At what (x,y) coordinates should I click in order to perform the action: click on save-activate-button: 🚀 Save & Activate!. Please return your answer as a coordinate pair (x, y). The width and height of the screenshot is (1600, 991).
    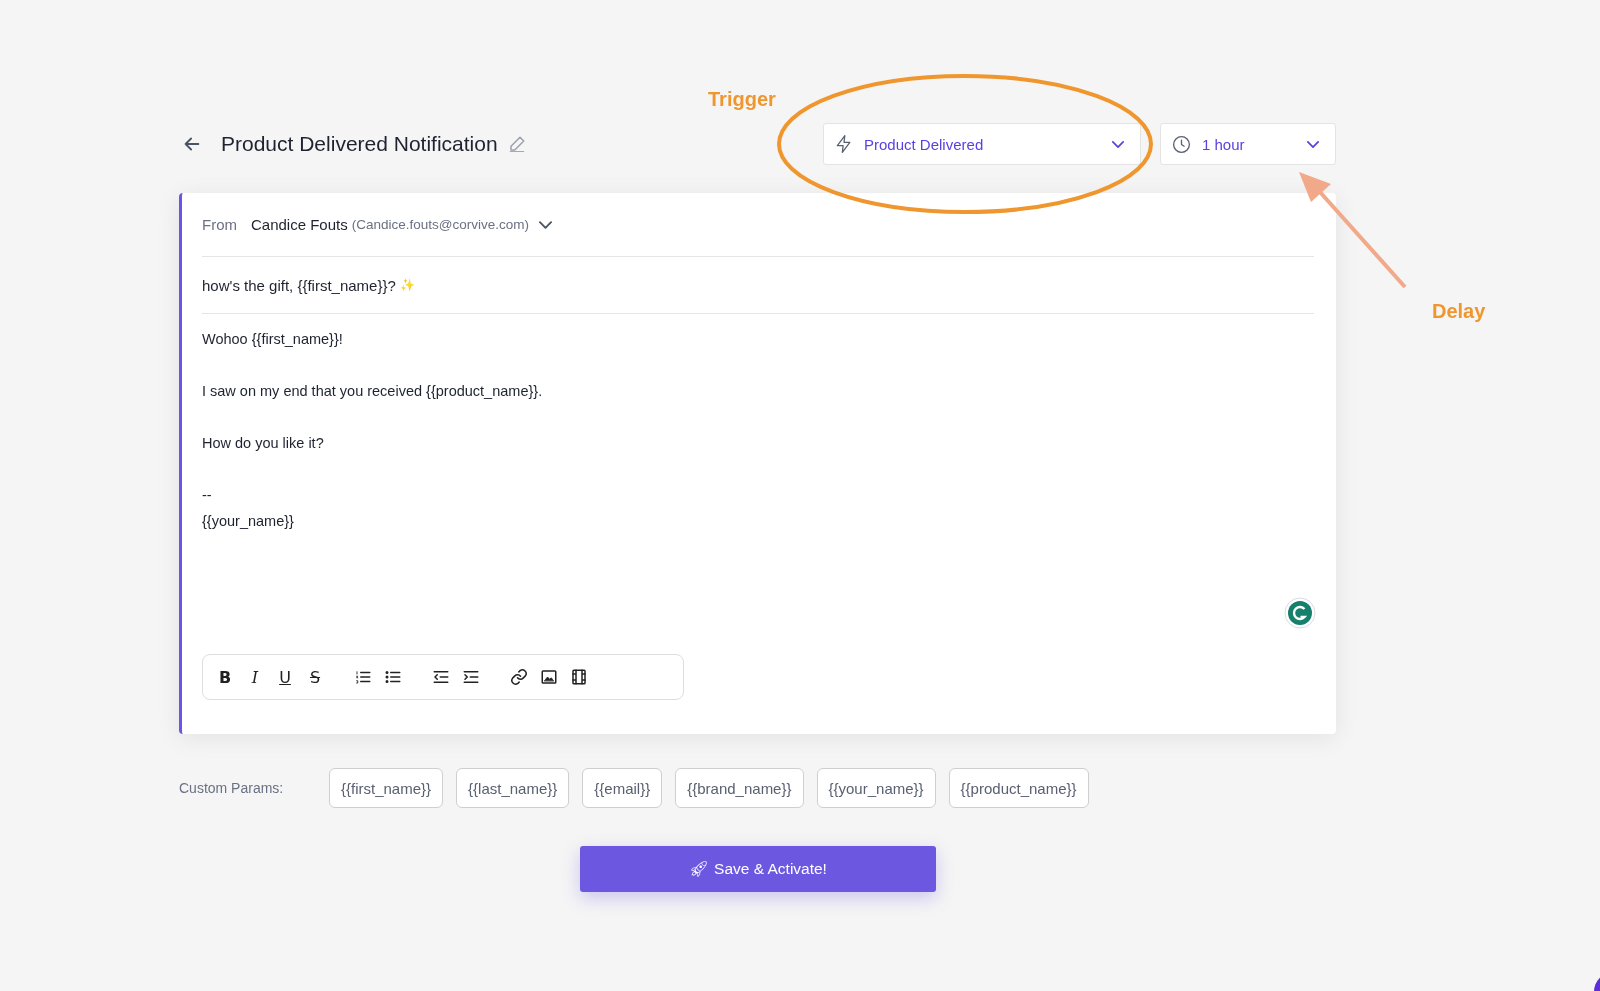
    Looking at the image, I should click on (758, 869).